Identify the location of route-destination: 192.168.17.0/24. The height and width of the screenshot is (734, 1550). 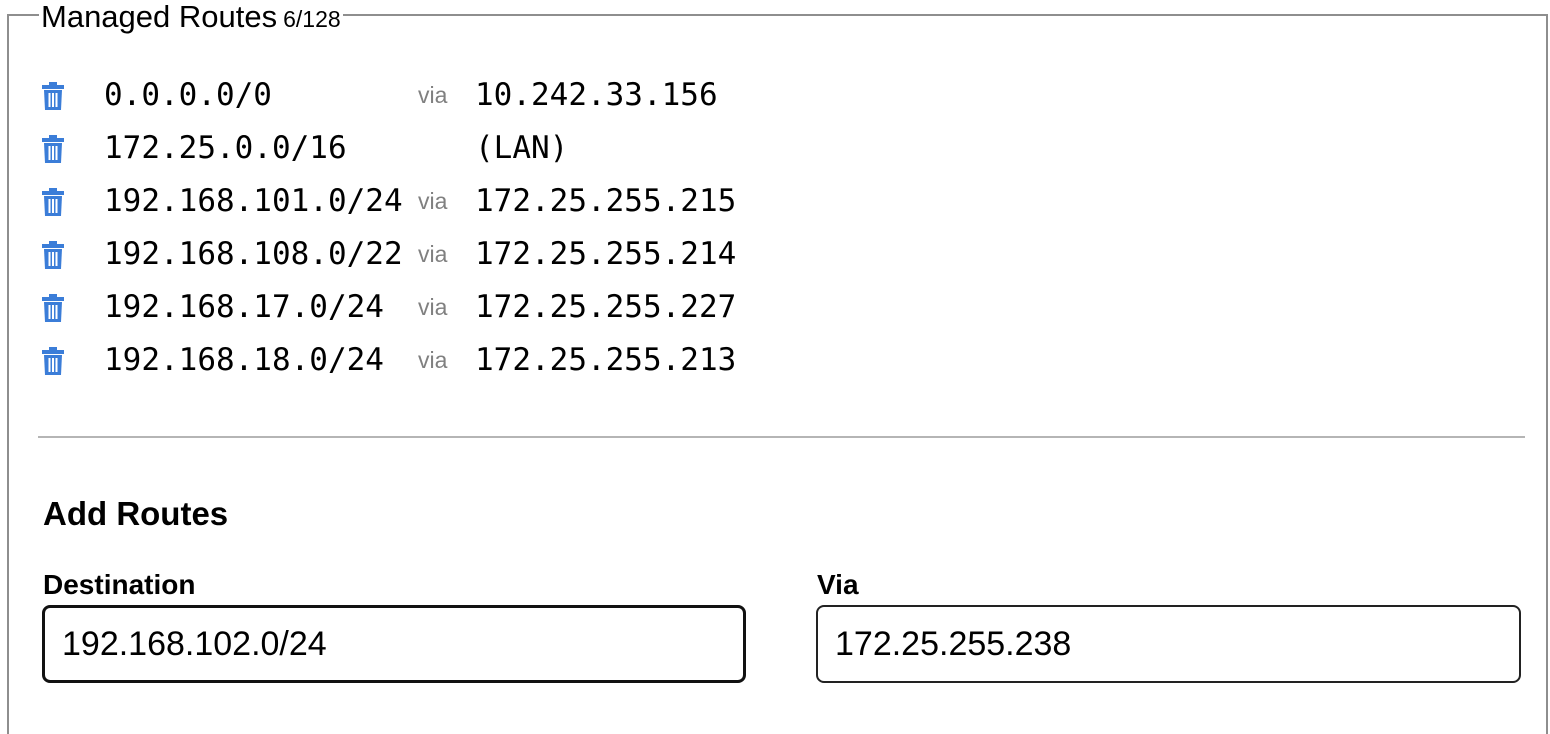
(244, 307).